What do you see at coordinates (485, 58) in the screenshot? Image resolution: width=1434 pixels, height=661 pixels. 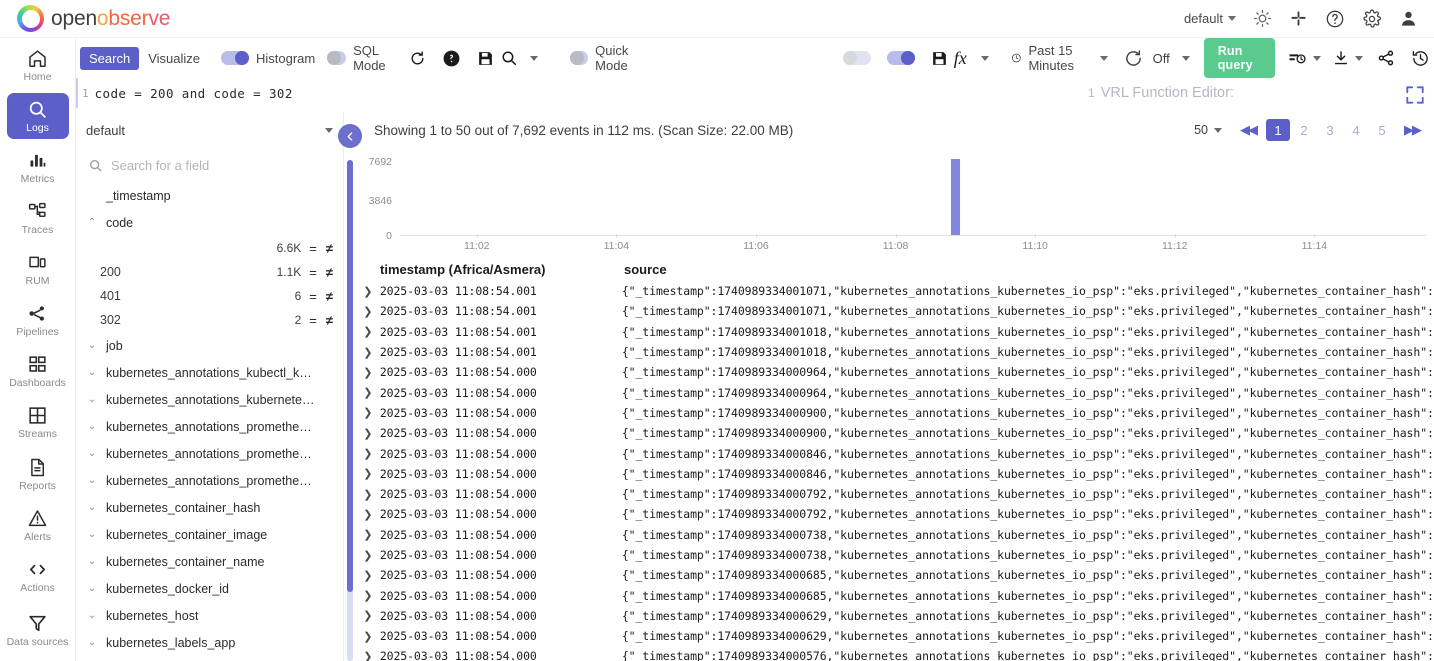 I see `save-search-button` at bounding box center [485, 58].